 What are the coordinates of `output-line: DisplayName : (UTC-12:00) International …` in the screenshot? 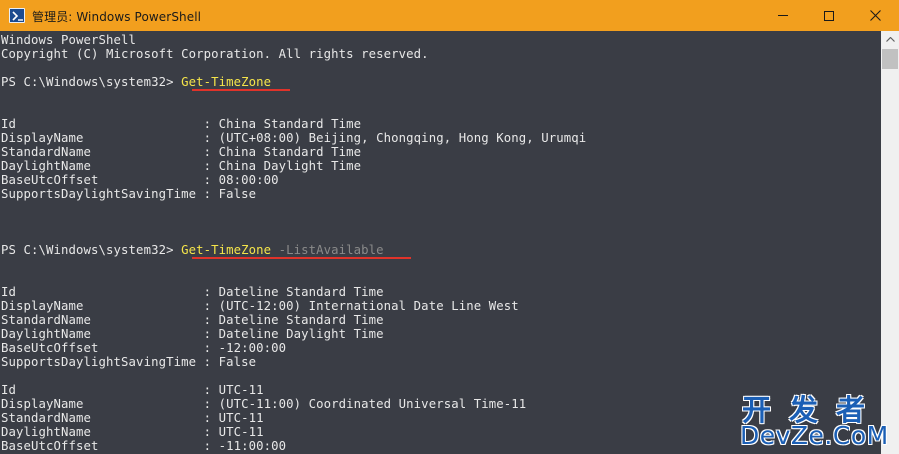 It's located at (260, 306).